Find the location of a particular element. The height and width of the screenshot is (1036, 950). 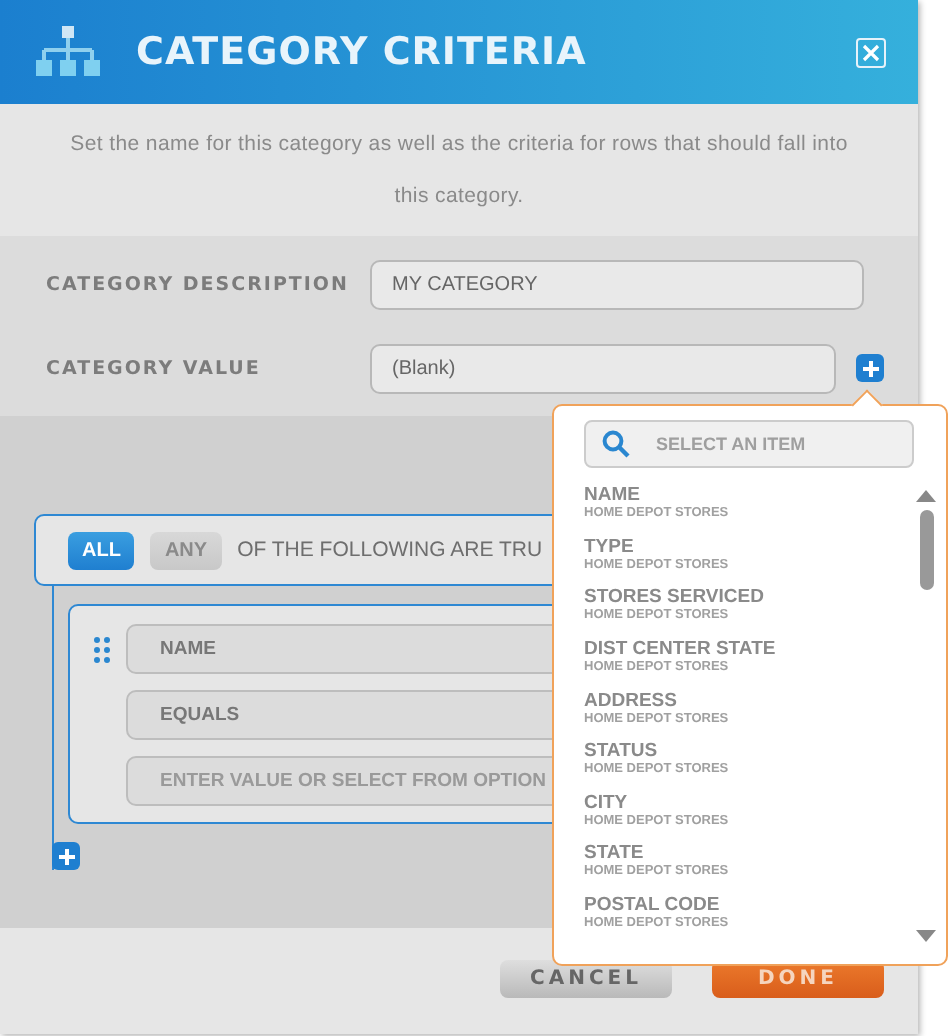

mode-toggle: ALL is located at coordinates (101, 550).